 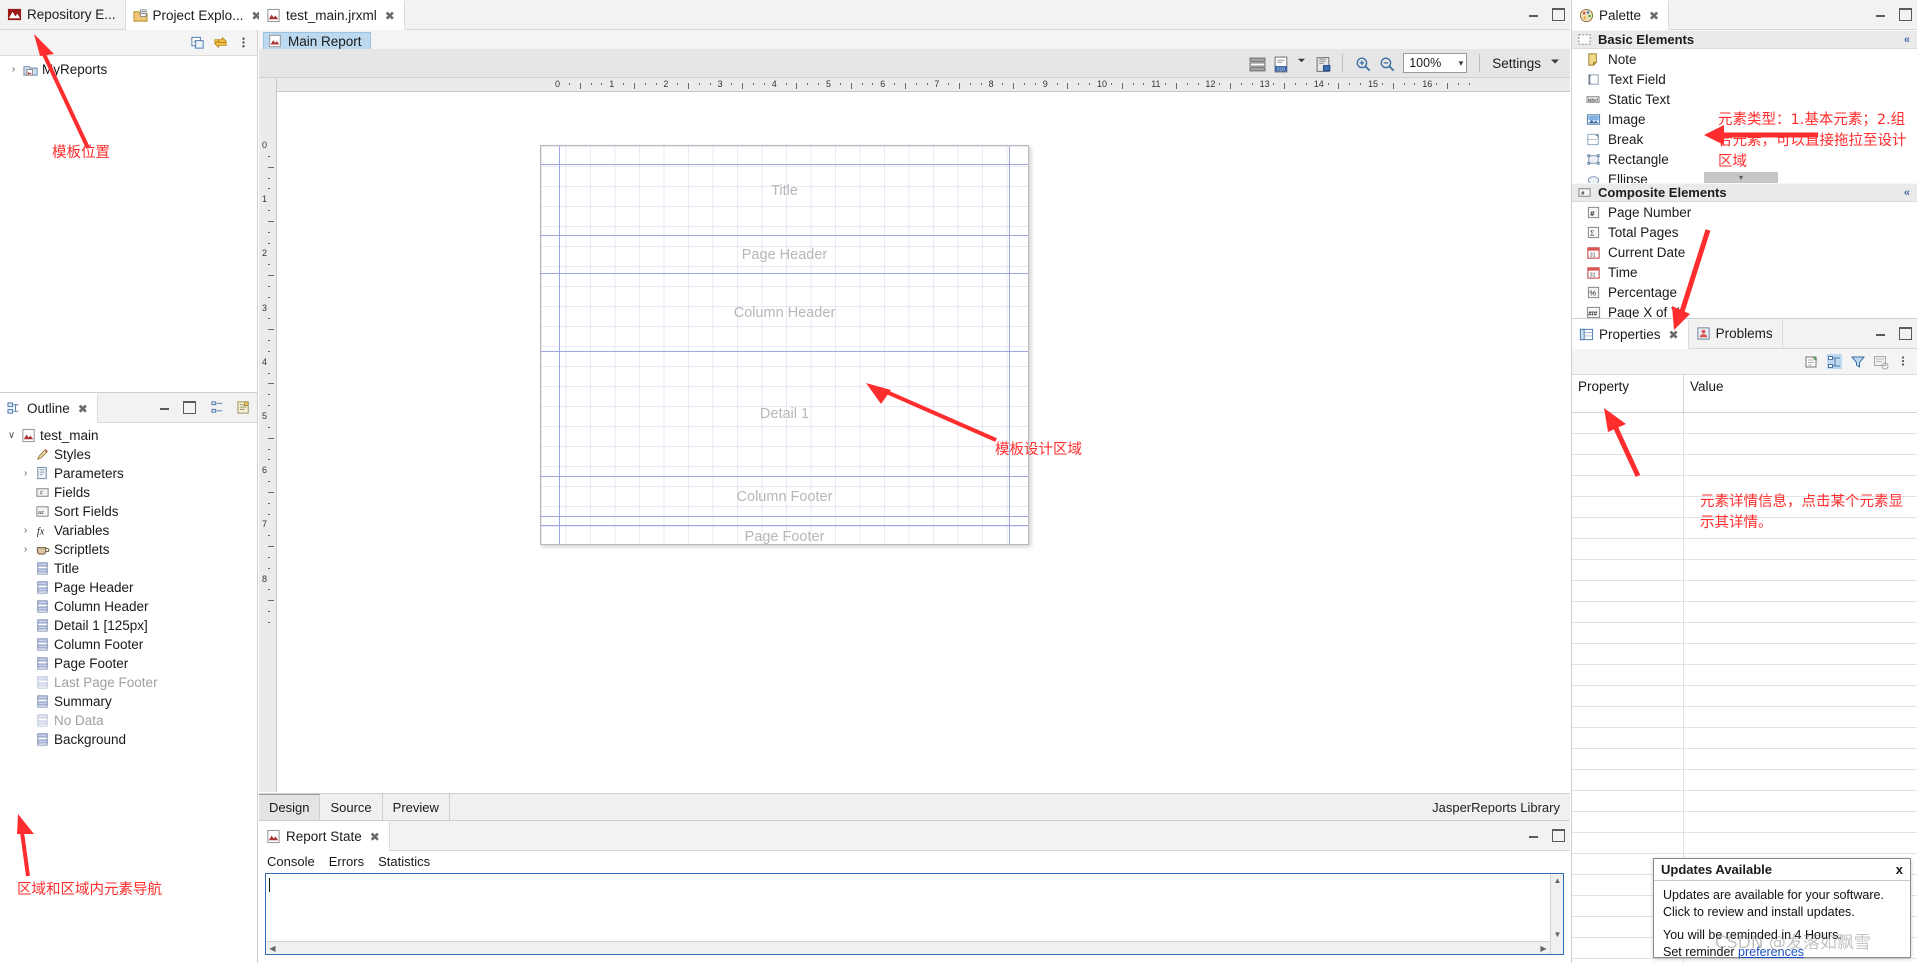 I want to click on tab-report-state: Report State ✖, so click(x=324, y=836).